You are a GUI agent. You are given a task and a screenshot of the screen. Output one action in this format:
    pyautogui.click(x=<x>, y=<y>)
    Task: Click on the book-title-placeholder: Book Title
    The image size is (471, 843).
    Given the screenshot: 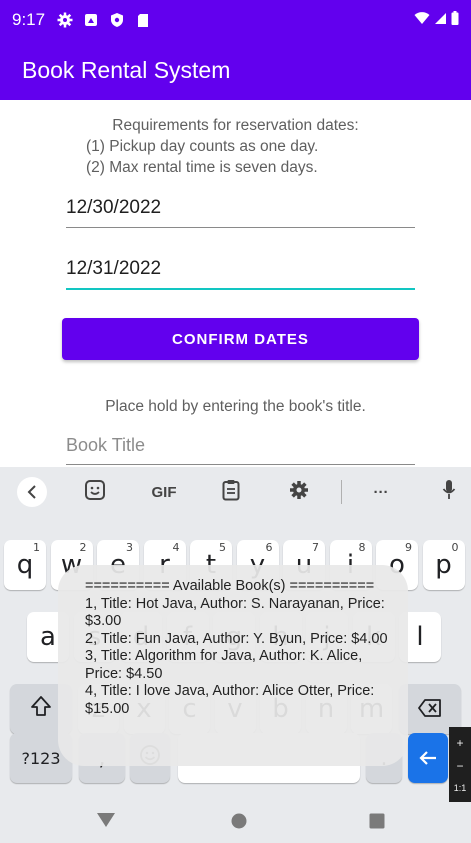 What is the action you would take?
    pyautogui.click(x=106, y=445)
    